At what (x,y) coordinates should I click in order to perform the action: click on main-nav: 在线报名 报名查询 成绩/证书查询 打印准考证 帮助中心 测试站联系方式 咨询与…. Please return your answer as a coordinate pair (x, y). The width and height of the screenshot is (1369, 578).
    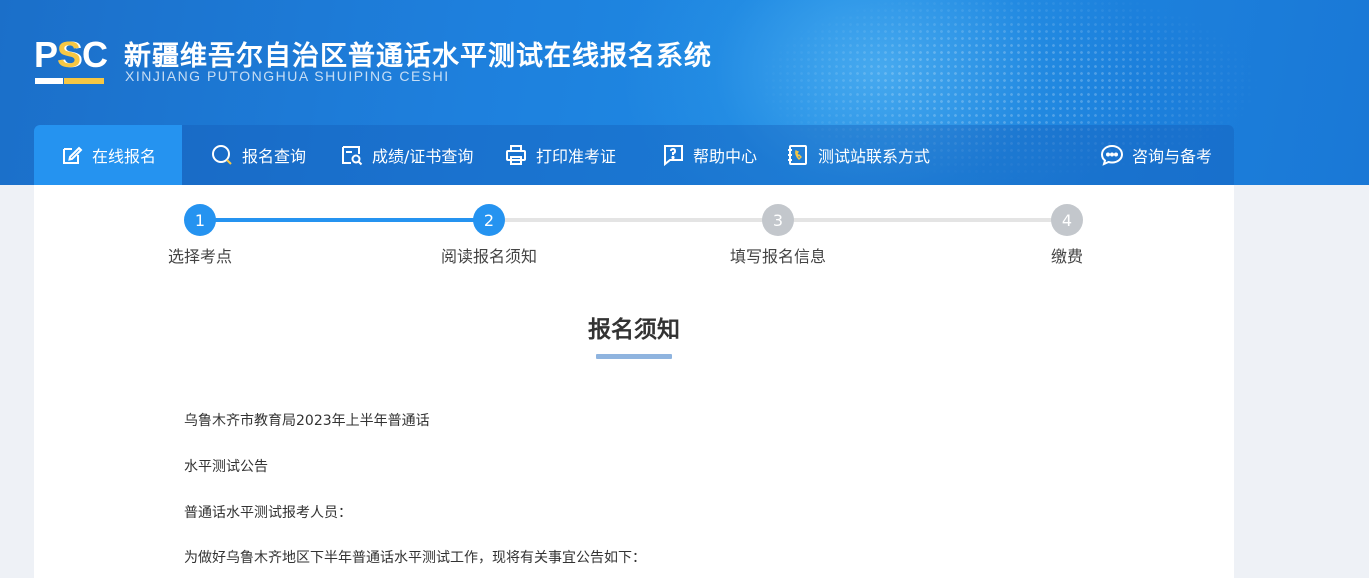
    Looking at the image, I should click on (634, 155).